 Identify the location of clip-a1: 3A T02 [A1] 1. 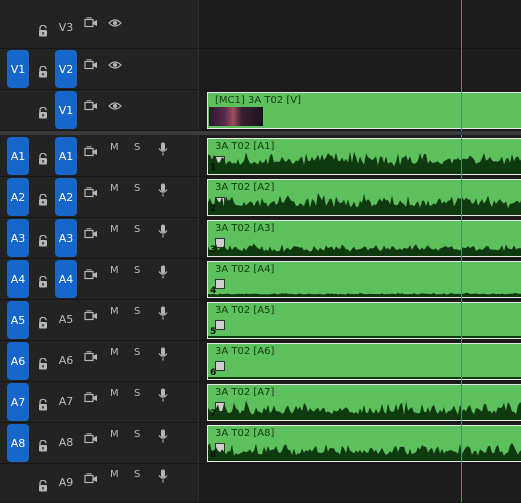
(364, 156).